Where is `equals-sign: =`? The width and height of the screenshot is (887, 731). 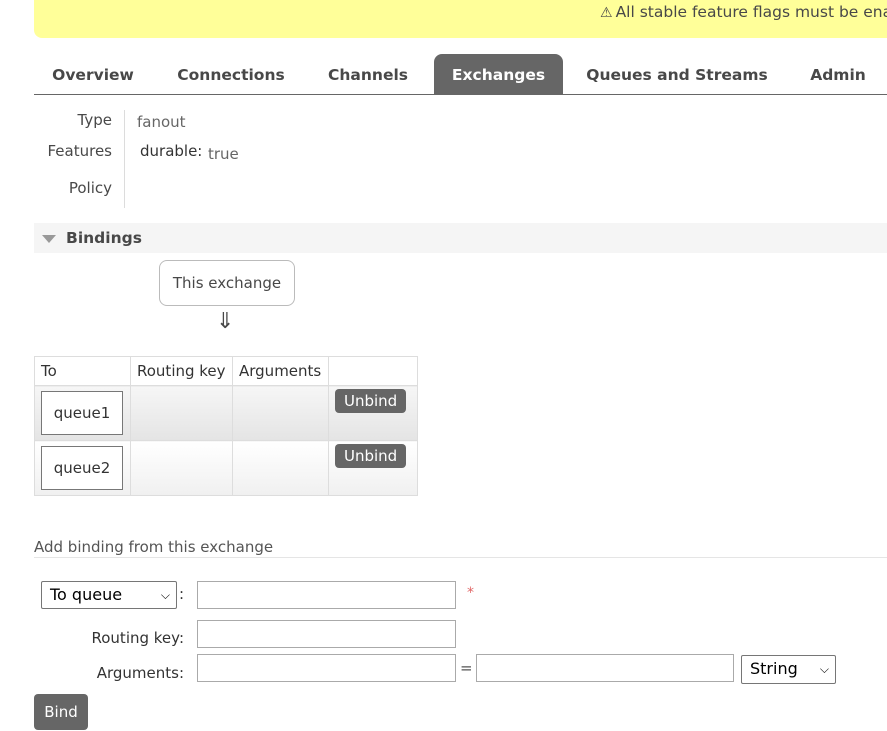 equals-sign: = is located at coordinates (466, 668).